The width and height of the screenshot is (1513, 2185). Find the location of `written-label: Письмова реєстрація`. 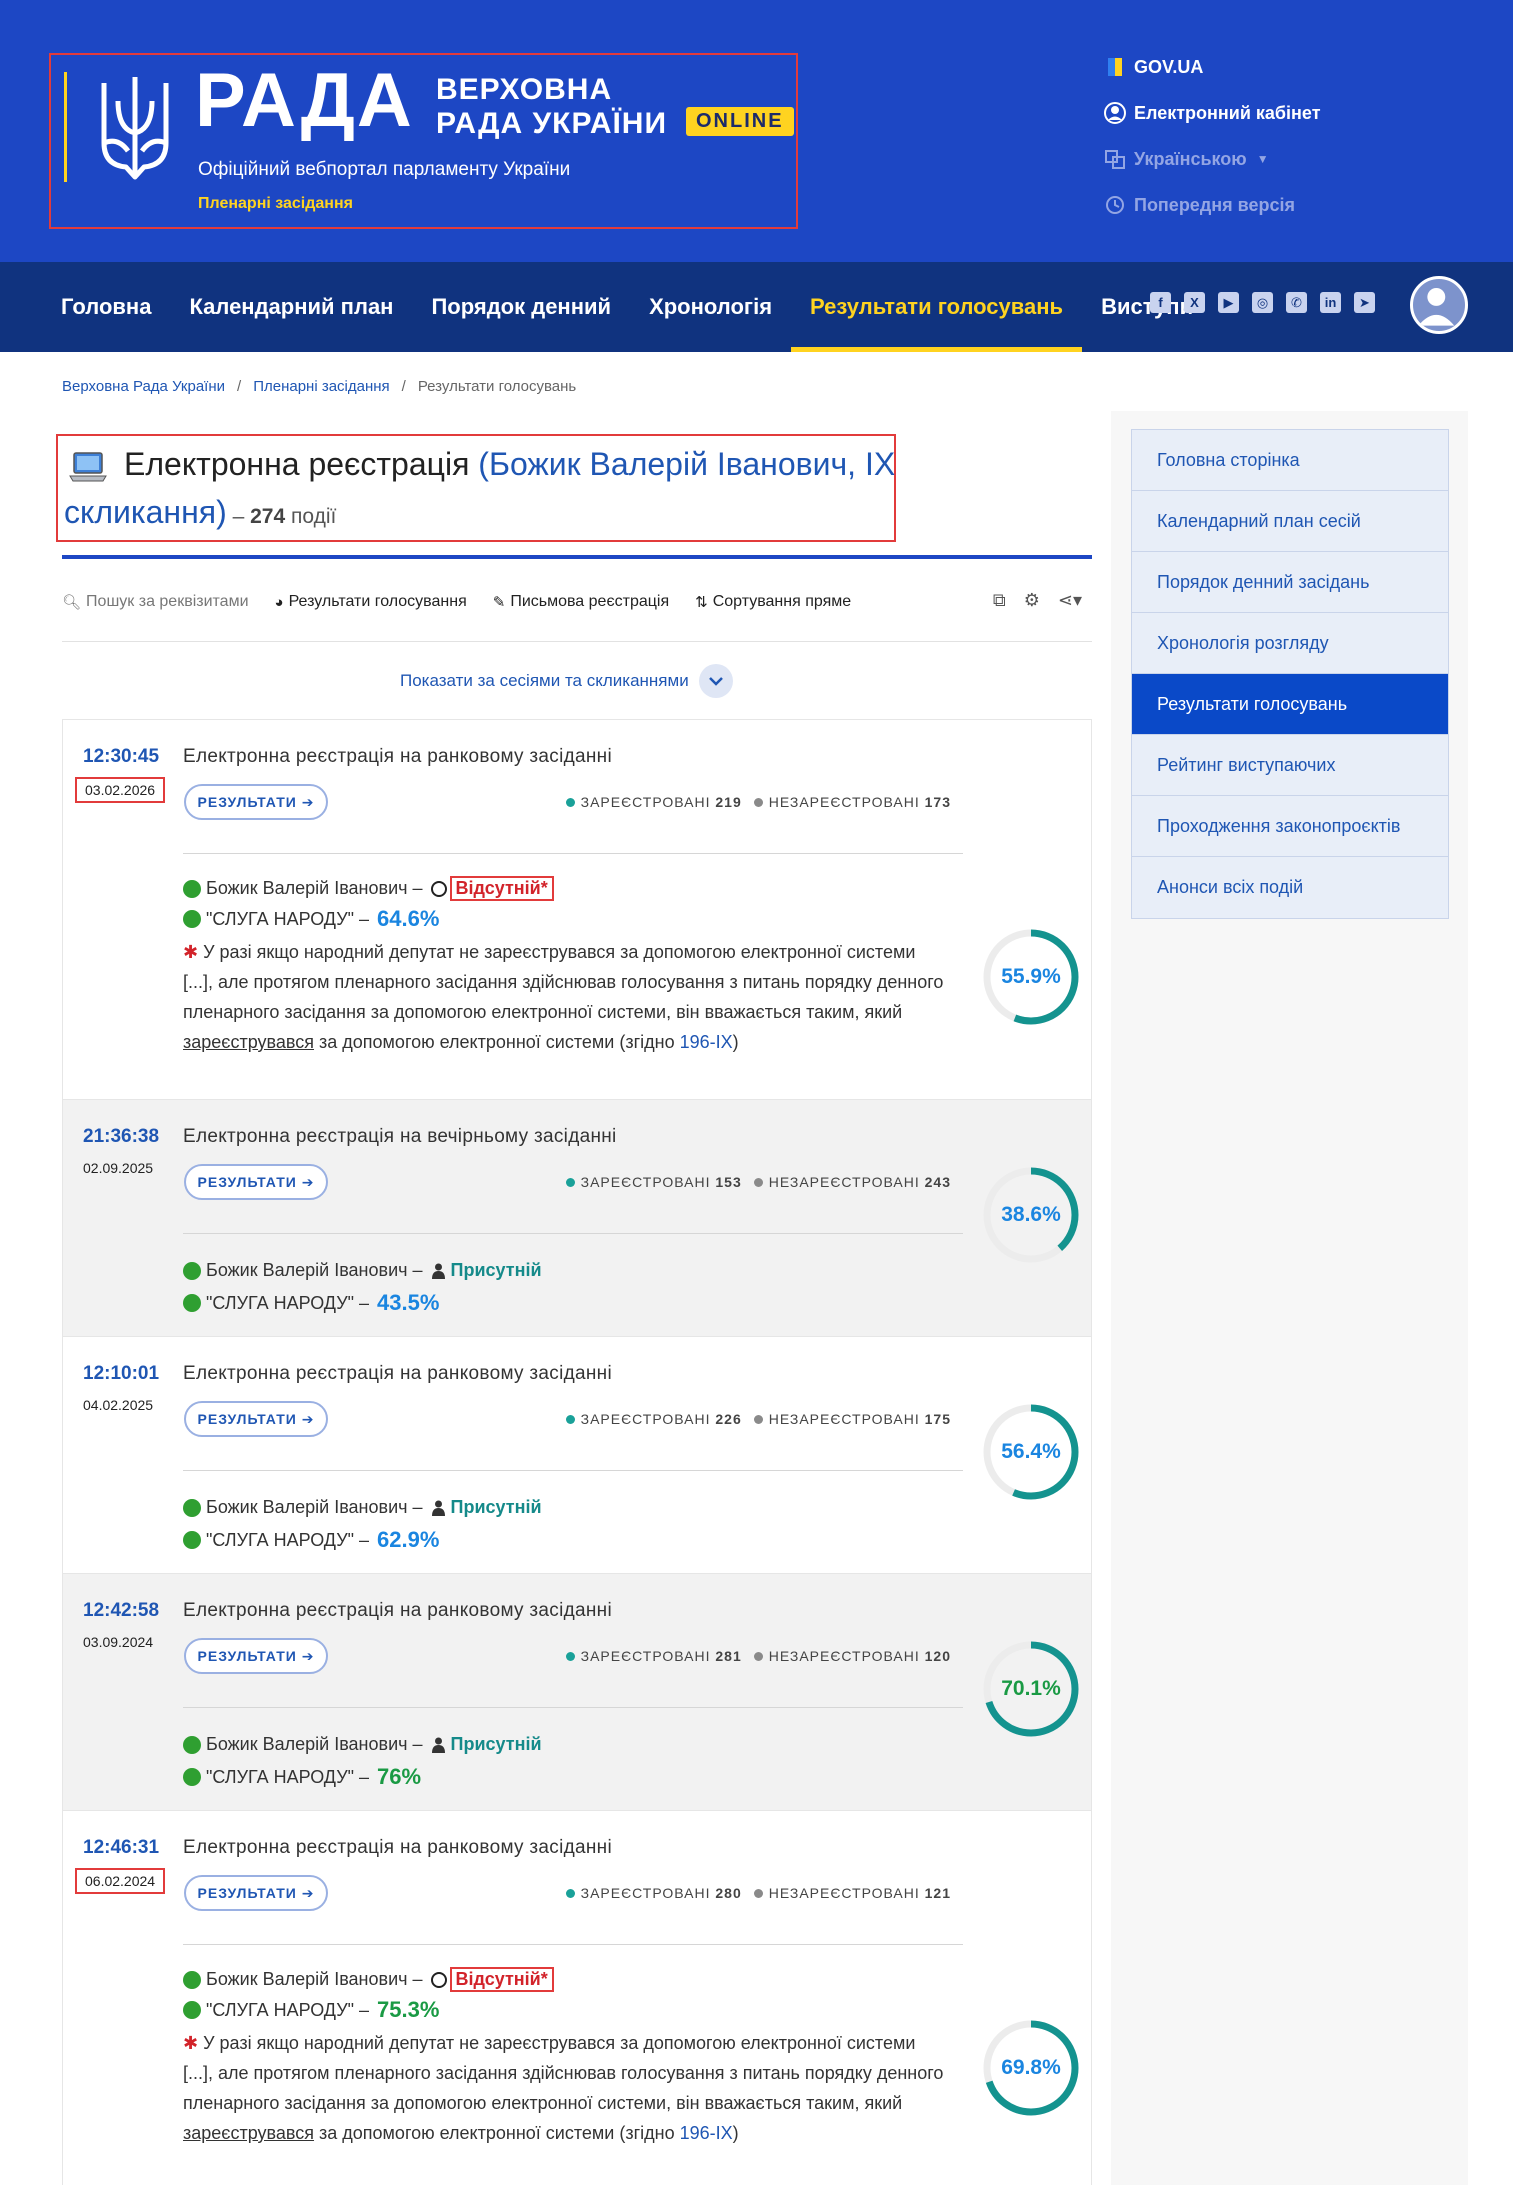

written-label: Письмова реєстрація is located at coordinates (590, 601).